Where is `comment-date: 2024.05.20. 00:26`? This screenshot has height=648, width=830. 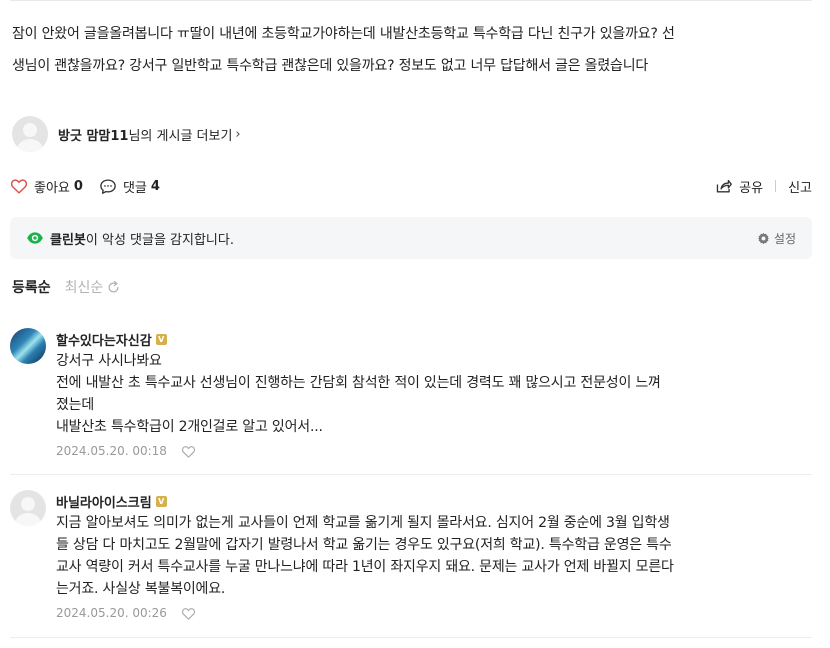 comment-date: 2024.05.20. 00:26 is located at coordinates (111, 613).